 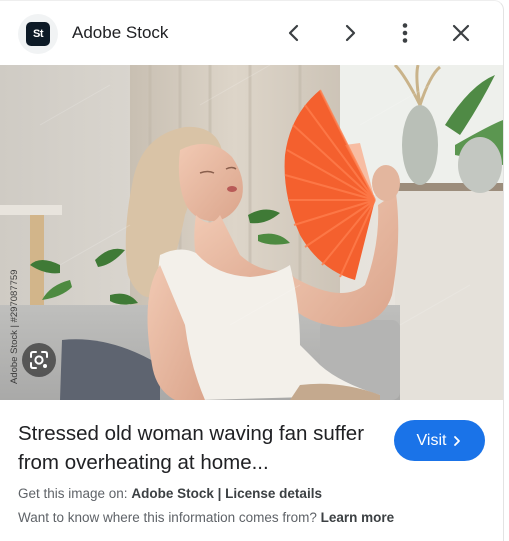 What do you see at coordinates (358, 517) in the screenshot?
I see `learn-more-link: Learn more` at bounding box center [358, 517].